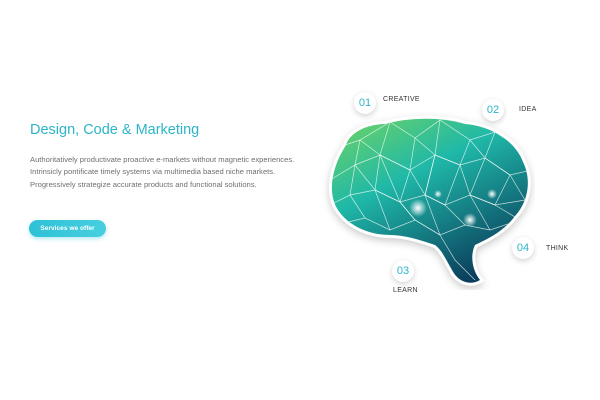  I want to click on brain-illustration, so click(429, 200).